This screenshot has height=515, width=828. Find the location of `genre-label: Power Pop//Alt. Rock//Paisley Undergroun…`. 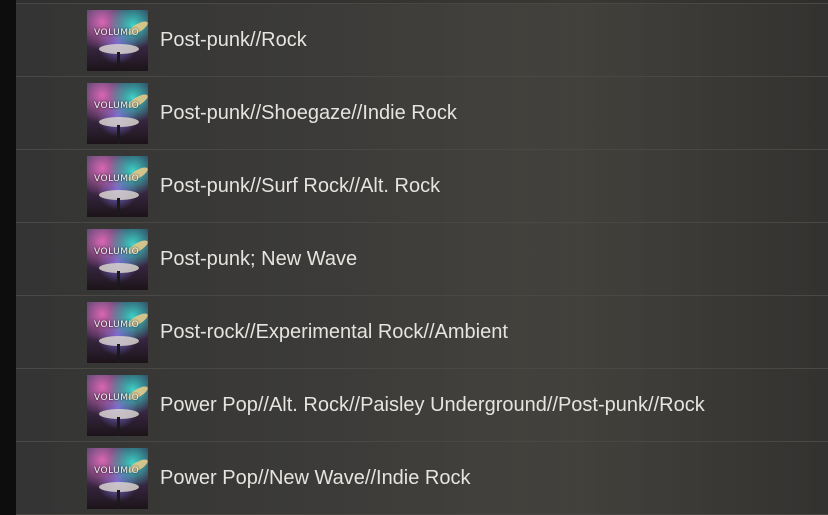

genre-label: Power Pop//Alt. Rock//Paisley Undergroun… is located at coordinates (432, 405).